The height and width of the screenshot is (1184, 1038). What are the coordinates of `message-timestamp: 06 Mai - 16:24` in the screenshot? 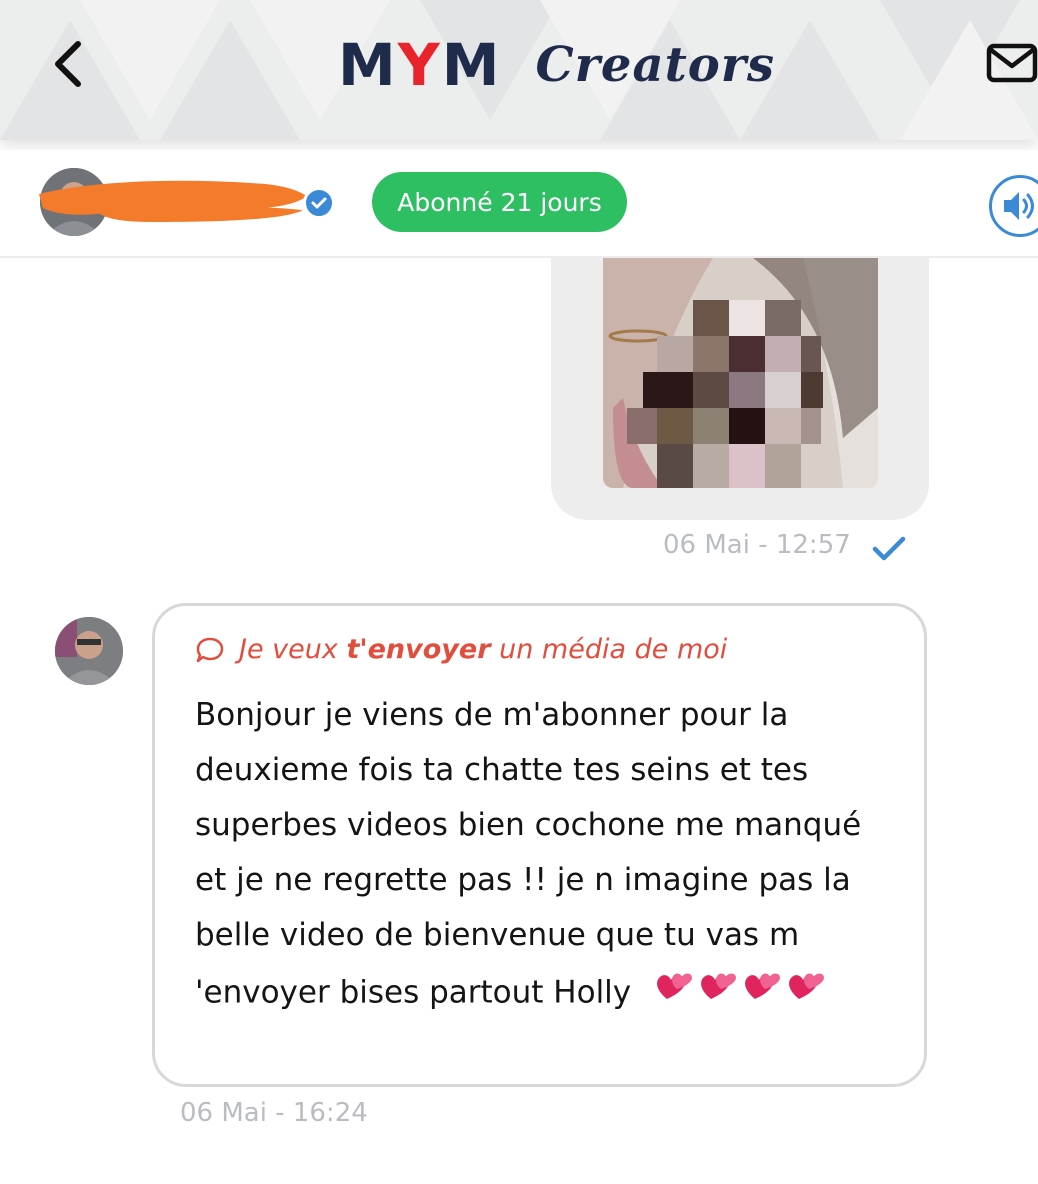 It's located at (274, 1113).